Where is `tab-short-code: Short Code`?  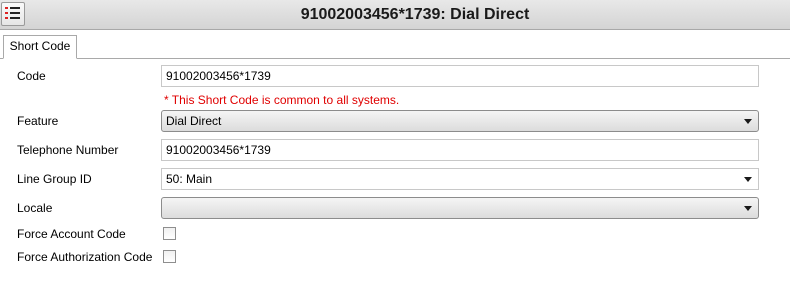
tab-short-code: Short Code is located at coordinates (40, 47).